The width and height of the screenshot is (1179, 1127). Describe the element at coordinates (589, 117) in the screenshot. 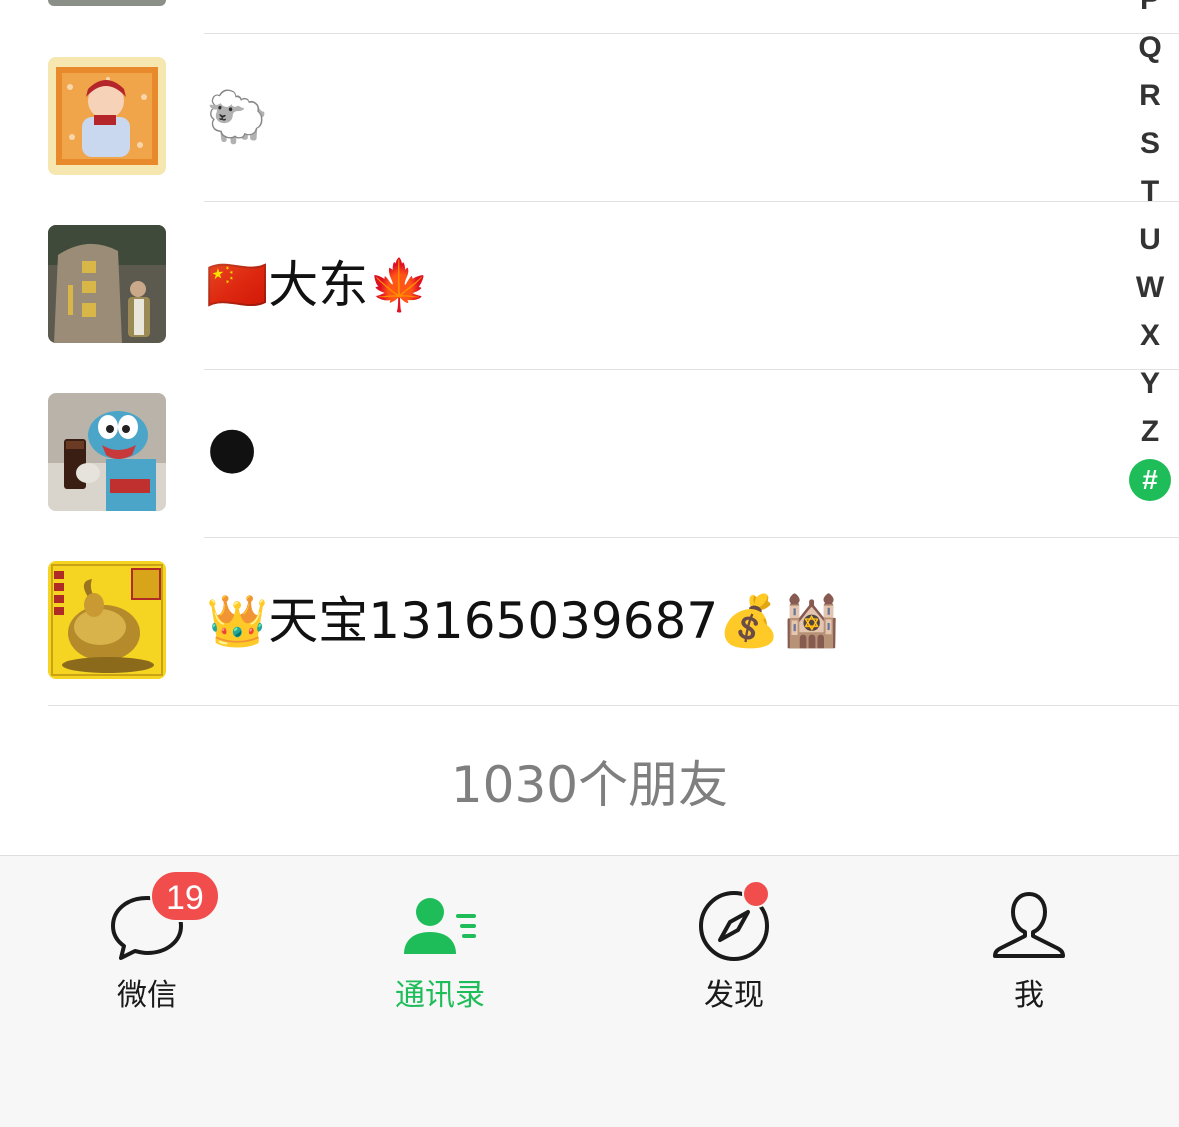

I see `contact-row: 🐑` at that location.